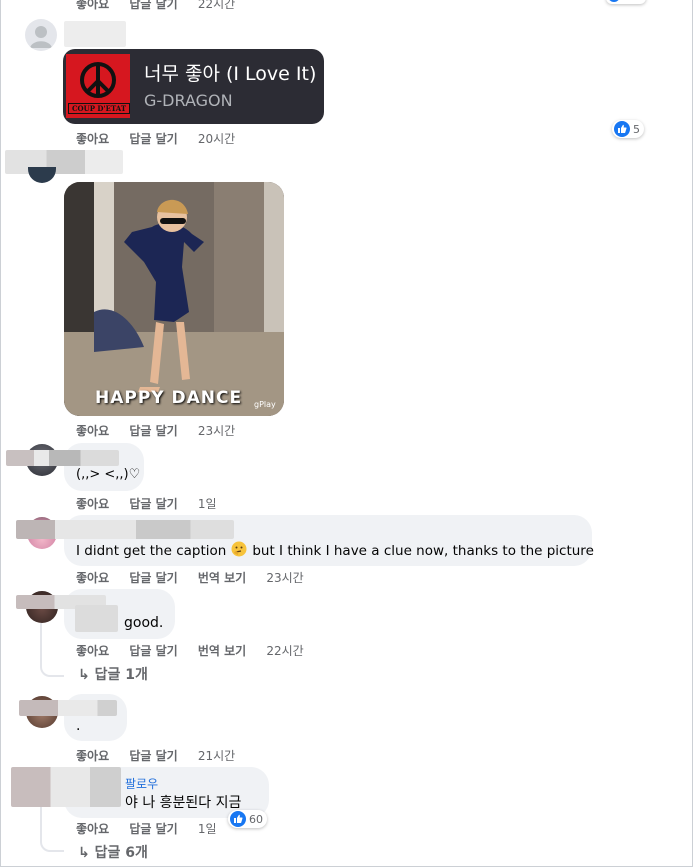 This screenshot has height=868, width=693. Describe the element at coordinates (256, 819) in the screenshot. I see `reaction-count-text: 60` at that location.